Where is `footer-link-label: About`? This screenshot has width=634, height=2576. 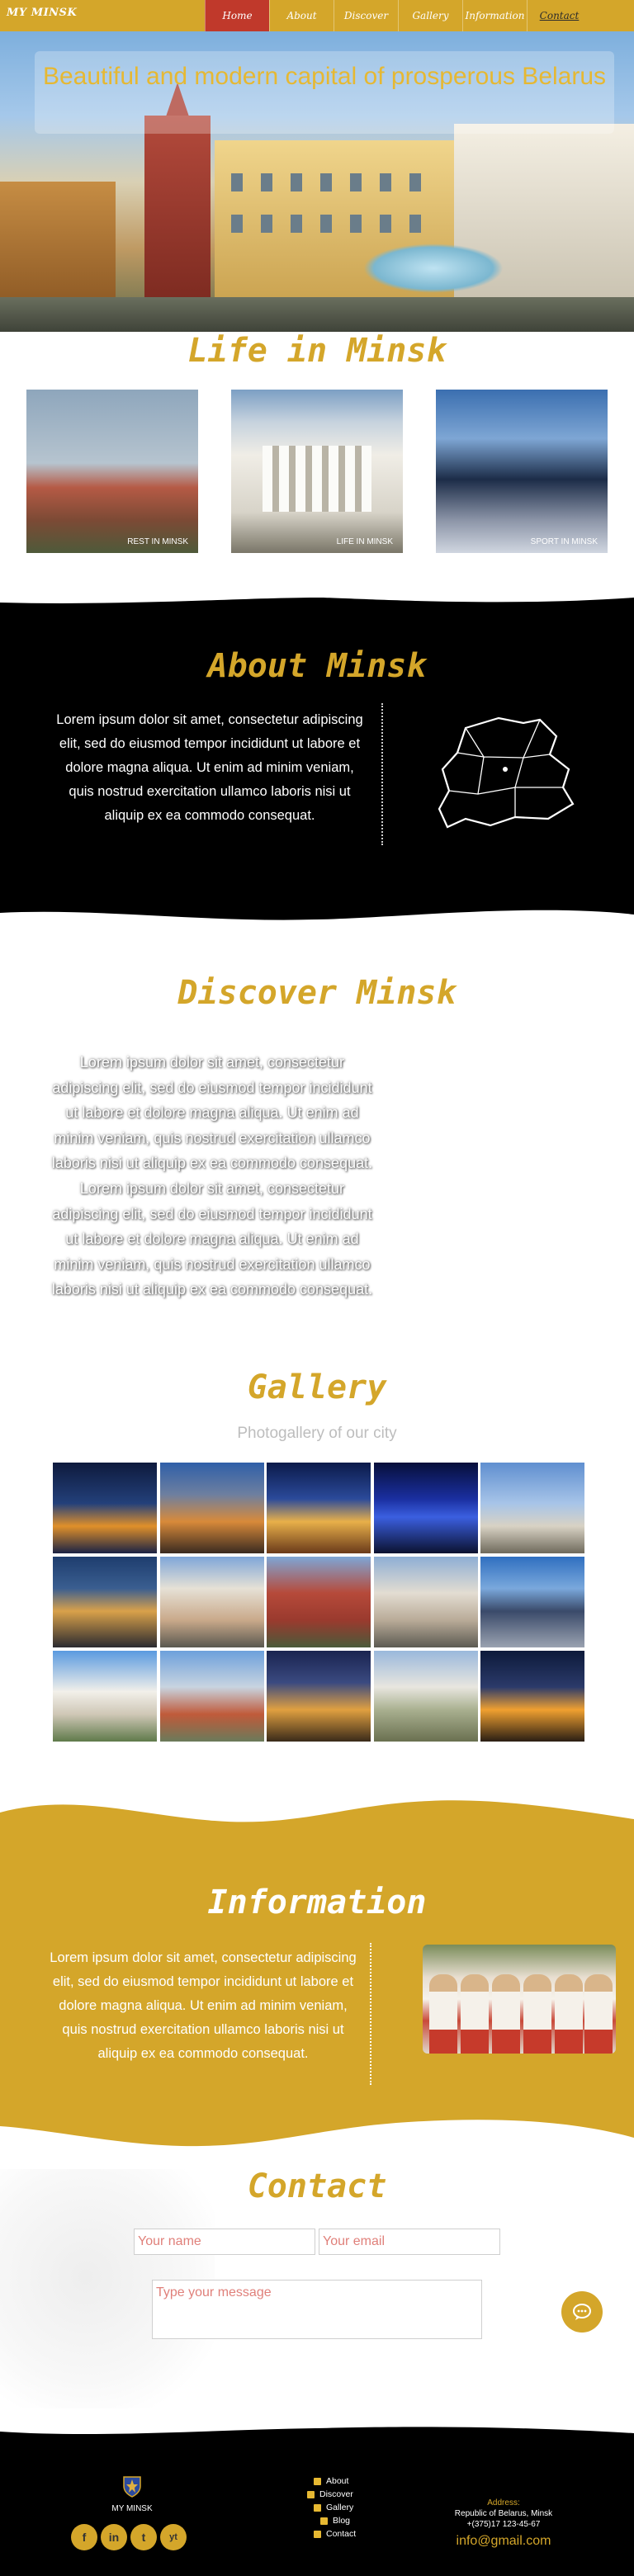 footer-link-label: About is located at coordinates (338, 2481).